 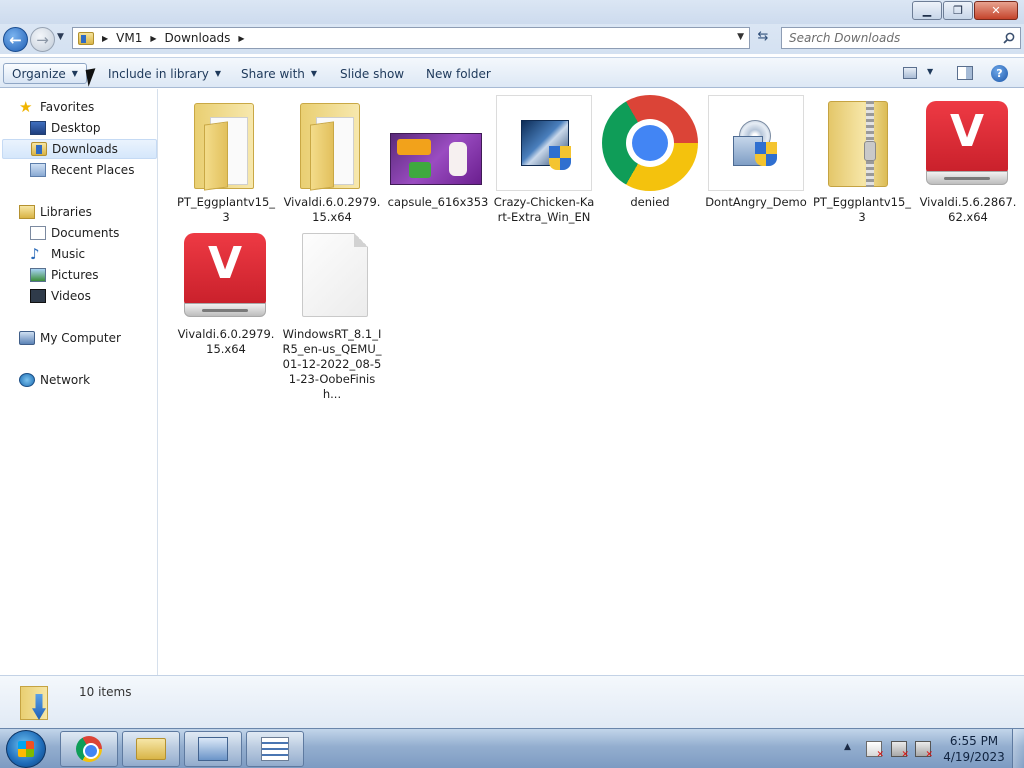 What do you see at coordinates (756, 143) in the screenshot?
I see `setup-icon` at bounding box center [756, 143].